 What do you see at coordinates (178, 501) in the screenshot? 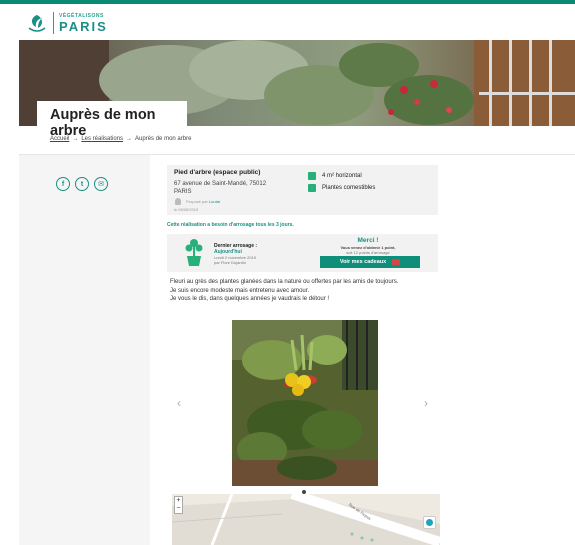
I see `zoom-in-button: +` at bounding box center [178, 501].